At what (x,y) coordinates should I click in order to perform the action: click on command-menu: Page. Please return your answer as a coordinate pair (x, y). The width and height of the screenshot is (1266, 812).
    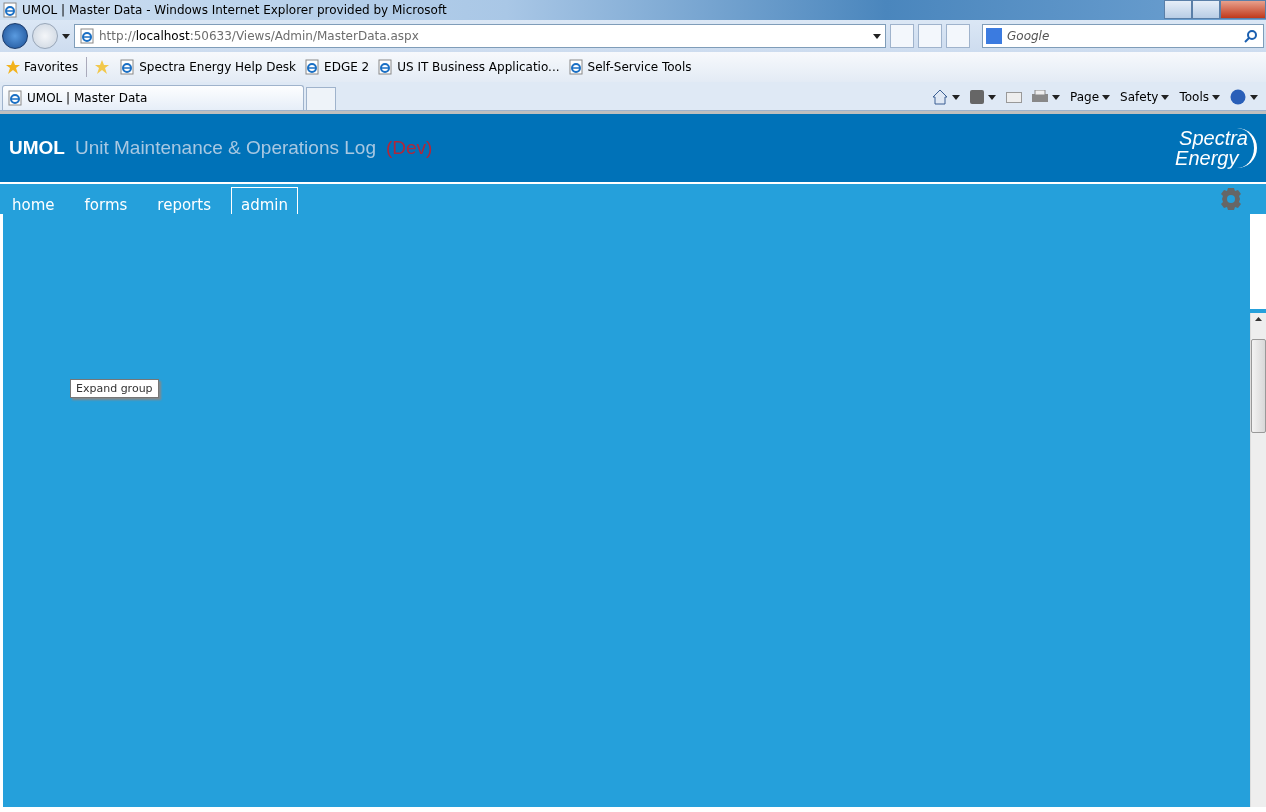
    Looking at the image, I should click on (1090, 97).